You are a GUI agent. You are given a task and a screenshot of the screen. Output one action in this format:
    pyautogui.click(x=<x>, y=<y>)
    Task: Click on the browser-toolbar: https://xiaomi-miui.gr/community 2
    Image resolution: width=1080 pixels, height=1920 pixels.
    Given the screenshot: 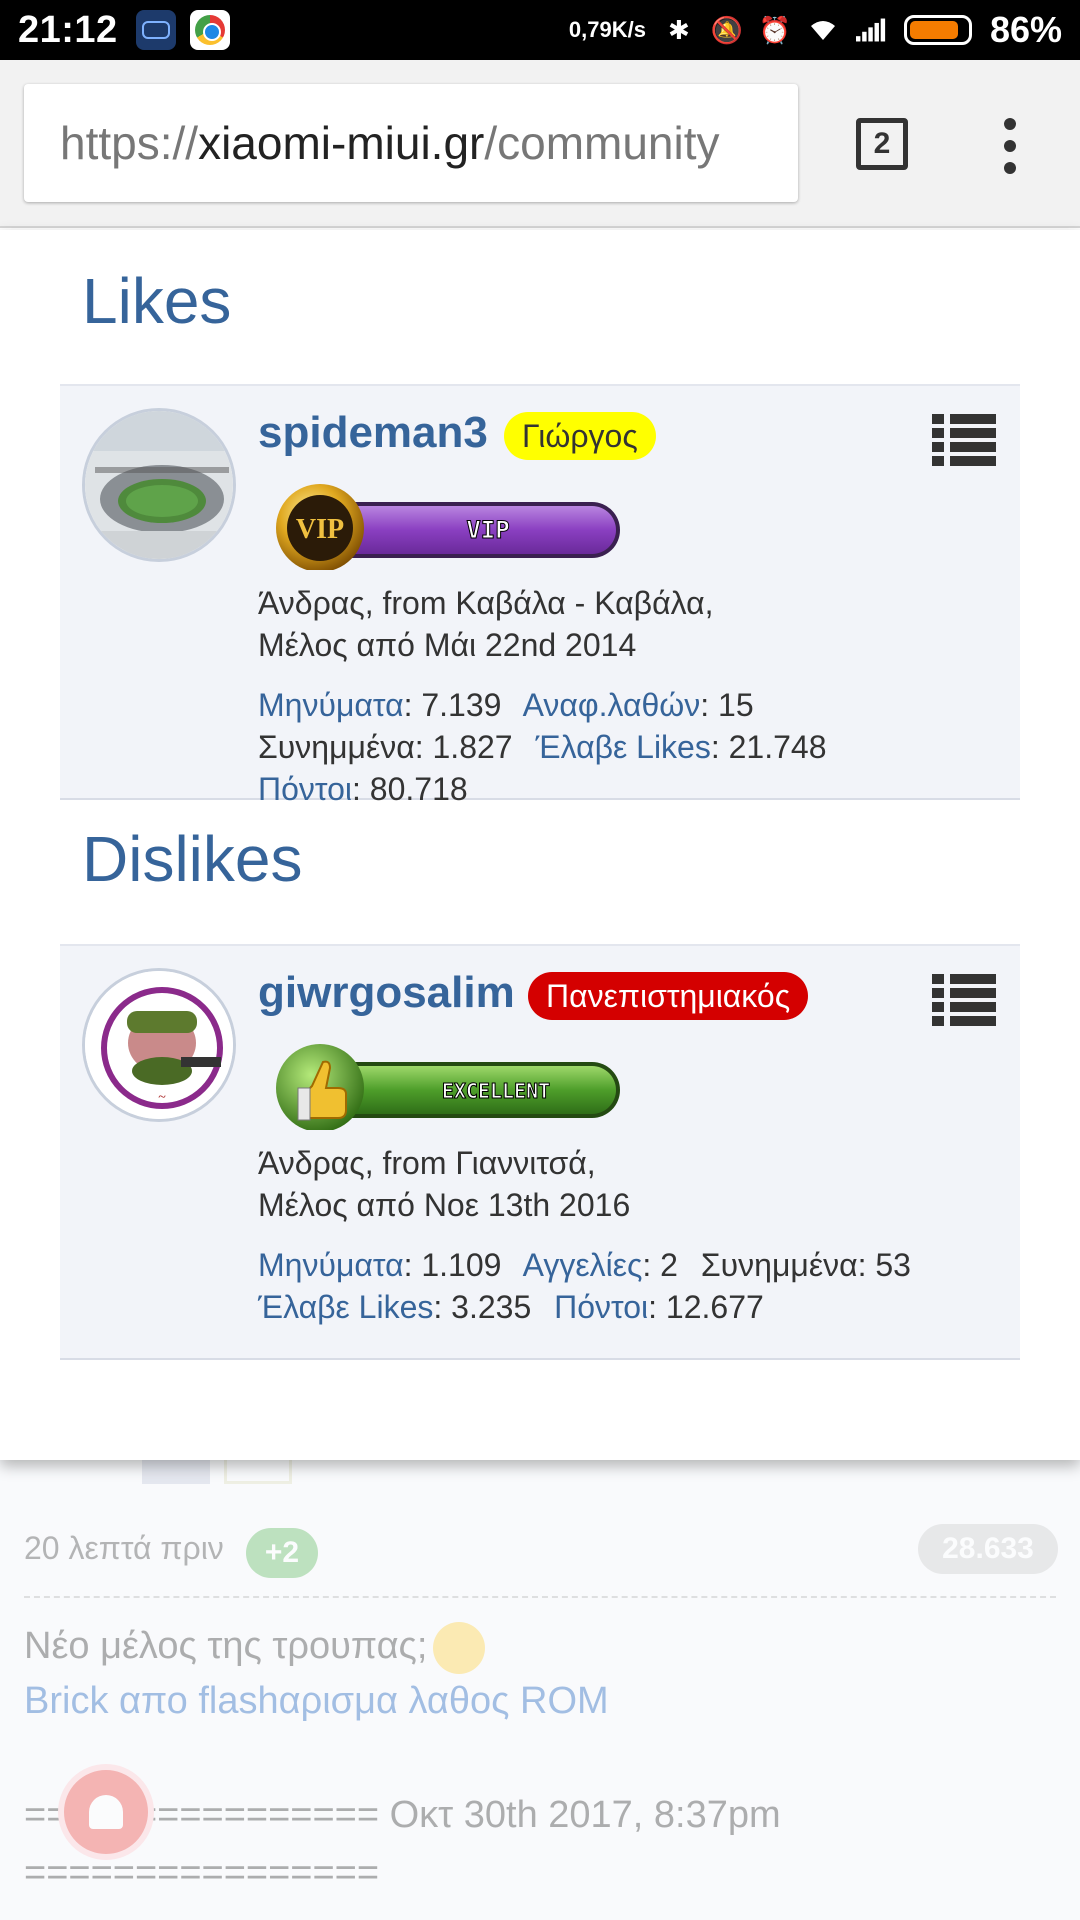 What is the action you would take?
    pyautogui.click(x=540, y=144)
    